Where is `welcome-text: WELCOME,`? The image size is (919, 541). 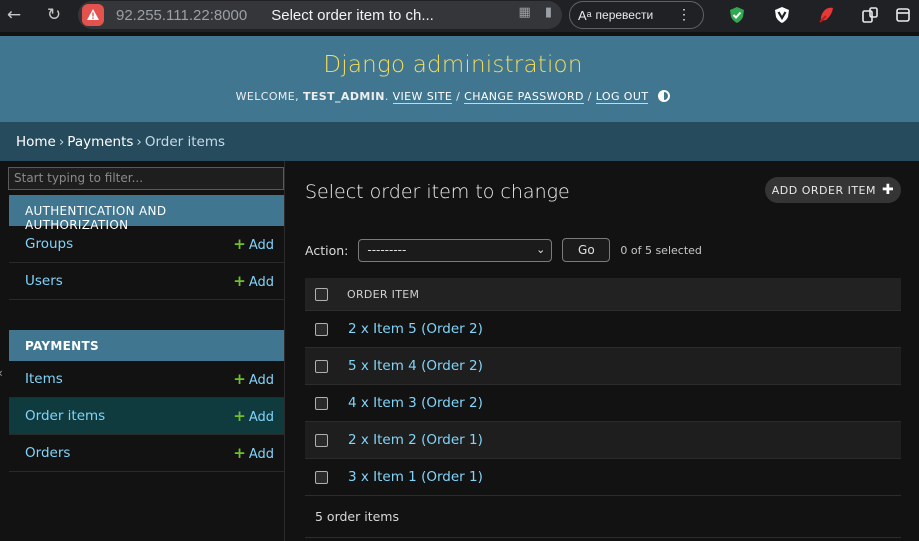 welcome-text: WELCOME, is located at coordinates (267, 96).